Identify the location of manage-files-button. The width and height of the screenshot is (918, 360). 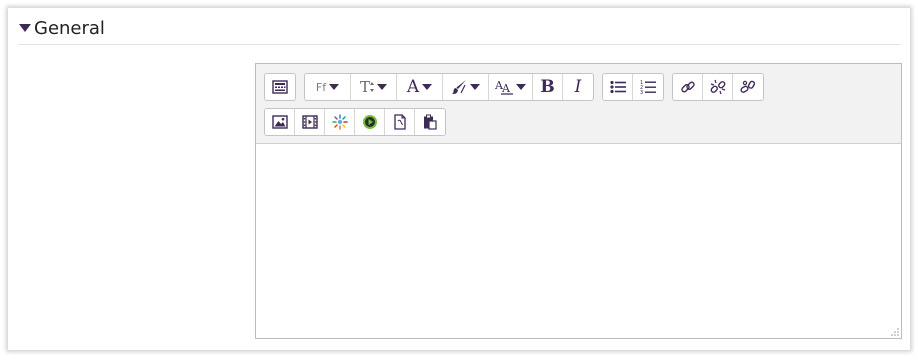
(400, 122).